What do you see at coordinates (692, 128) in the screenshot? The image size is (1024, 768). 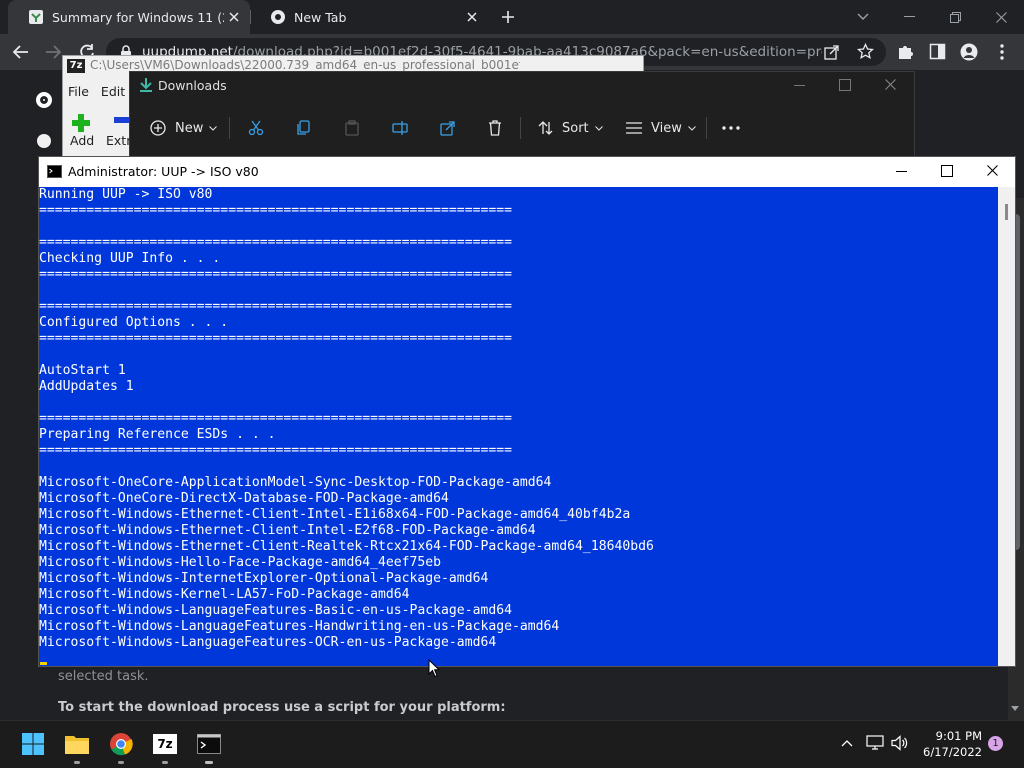 I see `view-chevron-icon` at bounding box center [692, 128].